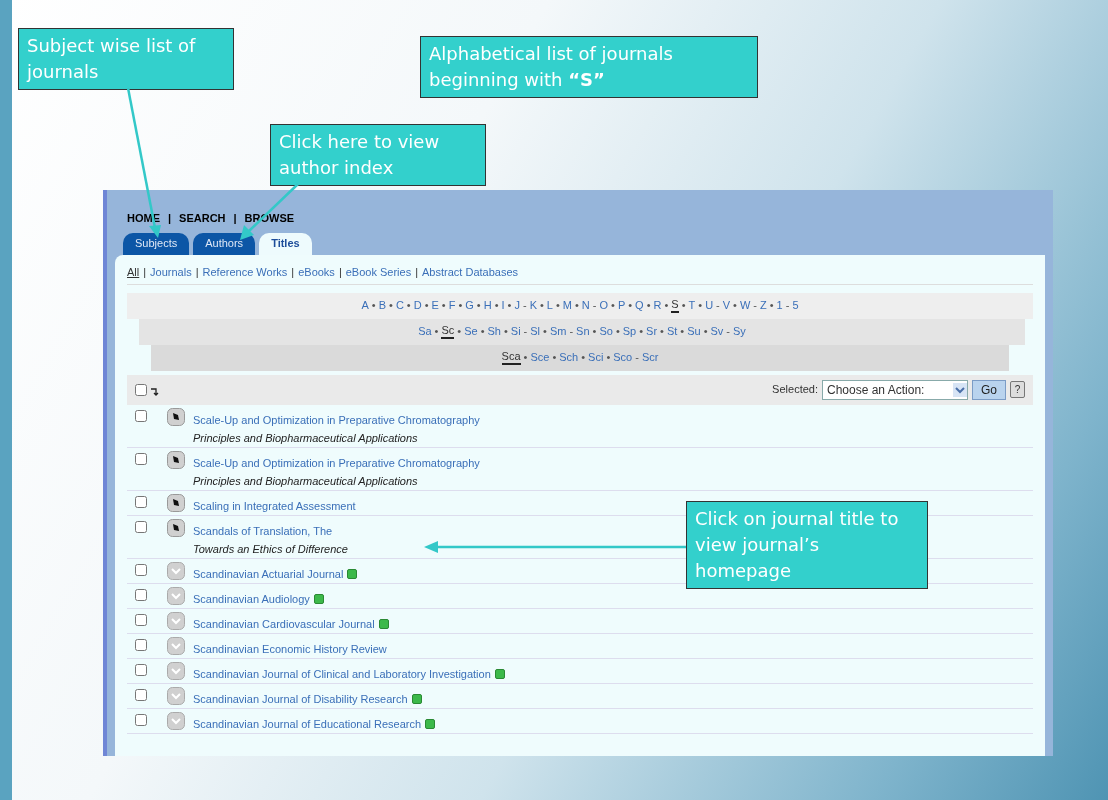 The width and height of the screenshot is (1108, 800). I want to click on filter-link: Abstract Databases, so click(470, 272).